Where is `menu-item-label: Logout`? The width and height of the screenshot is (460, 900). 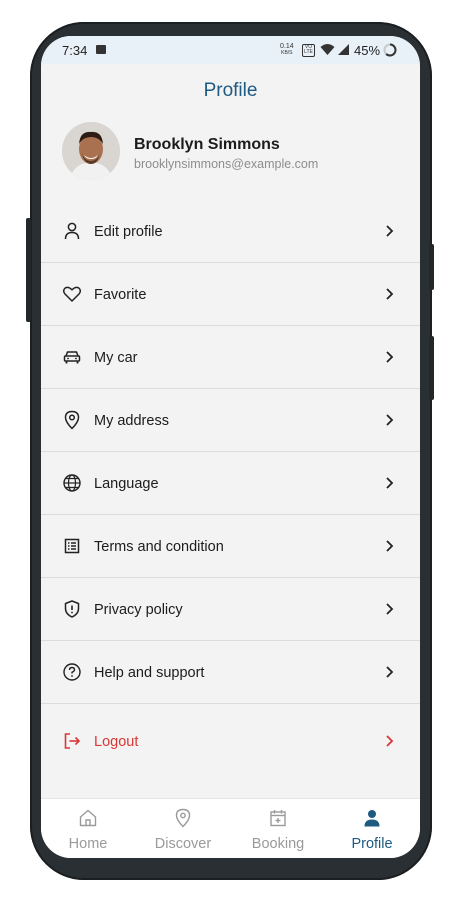 menu-item-label: Logout is located at coordinates (116, 742).